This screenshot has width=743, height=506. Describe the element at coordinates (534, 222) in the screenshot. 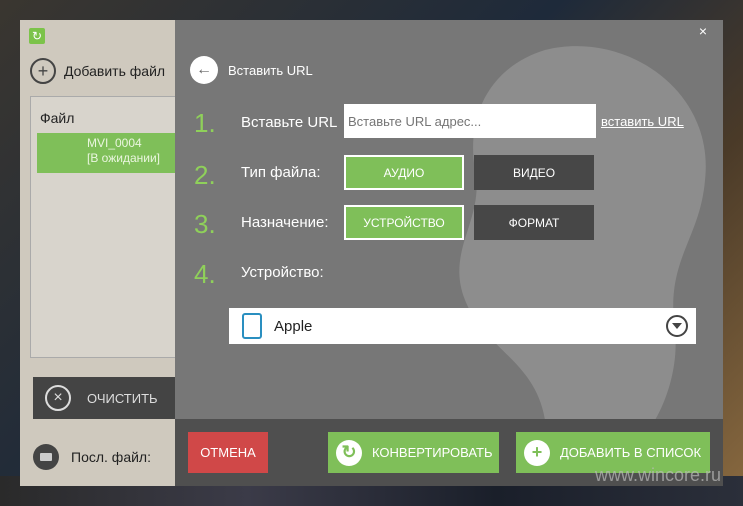

I see `format-button: ФОРМАТ` at that location.